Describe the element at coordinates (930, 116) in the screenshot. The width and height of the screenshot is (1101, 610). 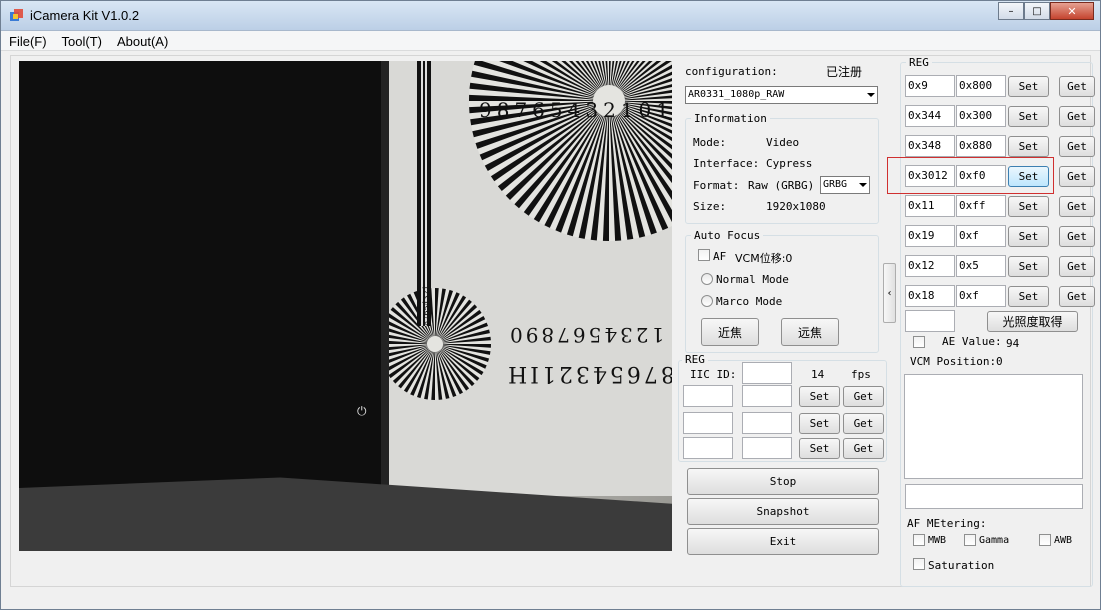
I see `reg-addr-input: 0x344` at that location.